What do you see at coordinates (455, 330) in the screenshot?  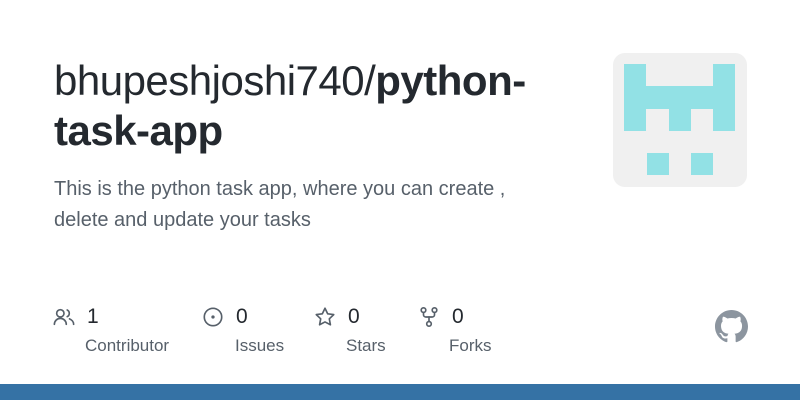 I see `stat-forks: 0 Forks` at bounding box center [455, 330].